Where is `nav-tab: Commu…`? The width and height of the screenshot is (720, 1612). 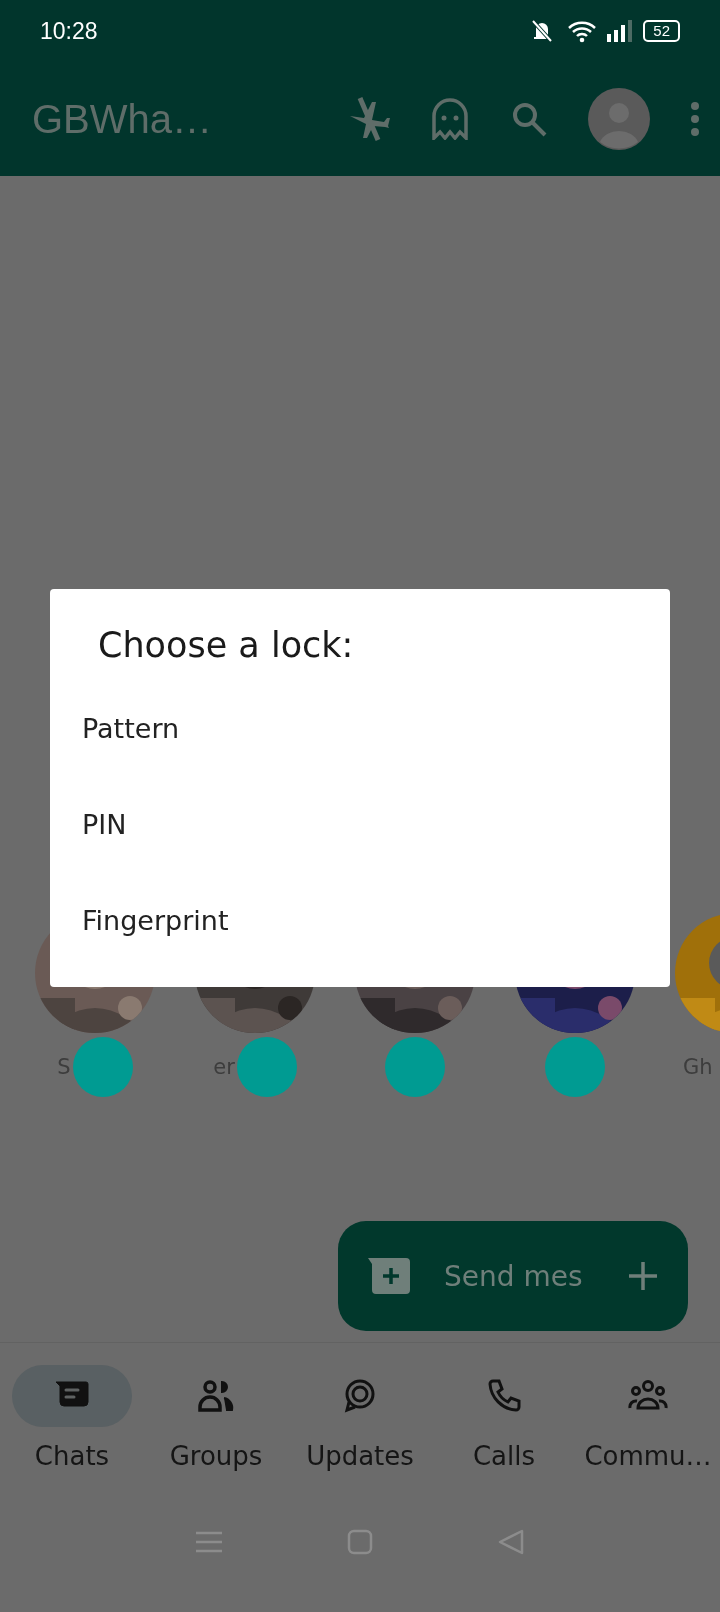
nav-tab: Commu… is located at coordinates (648, 1418).